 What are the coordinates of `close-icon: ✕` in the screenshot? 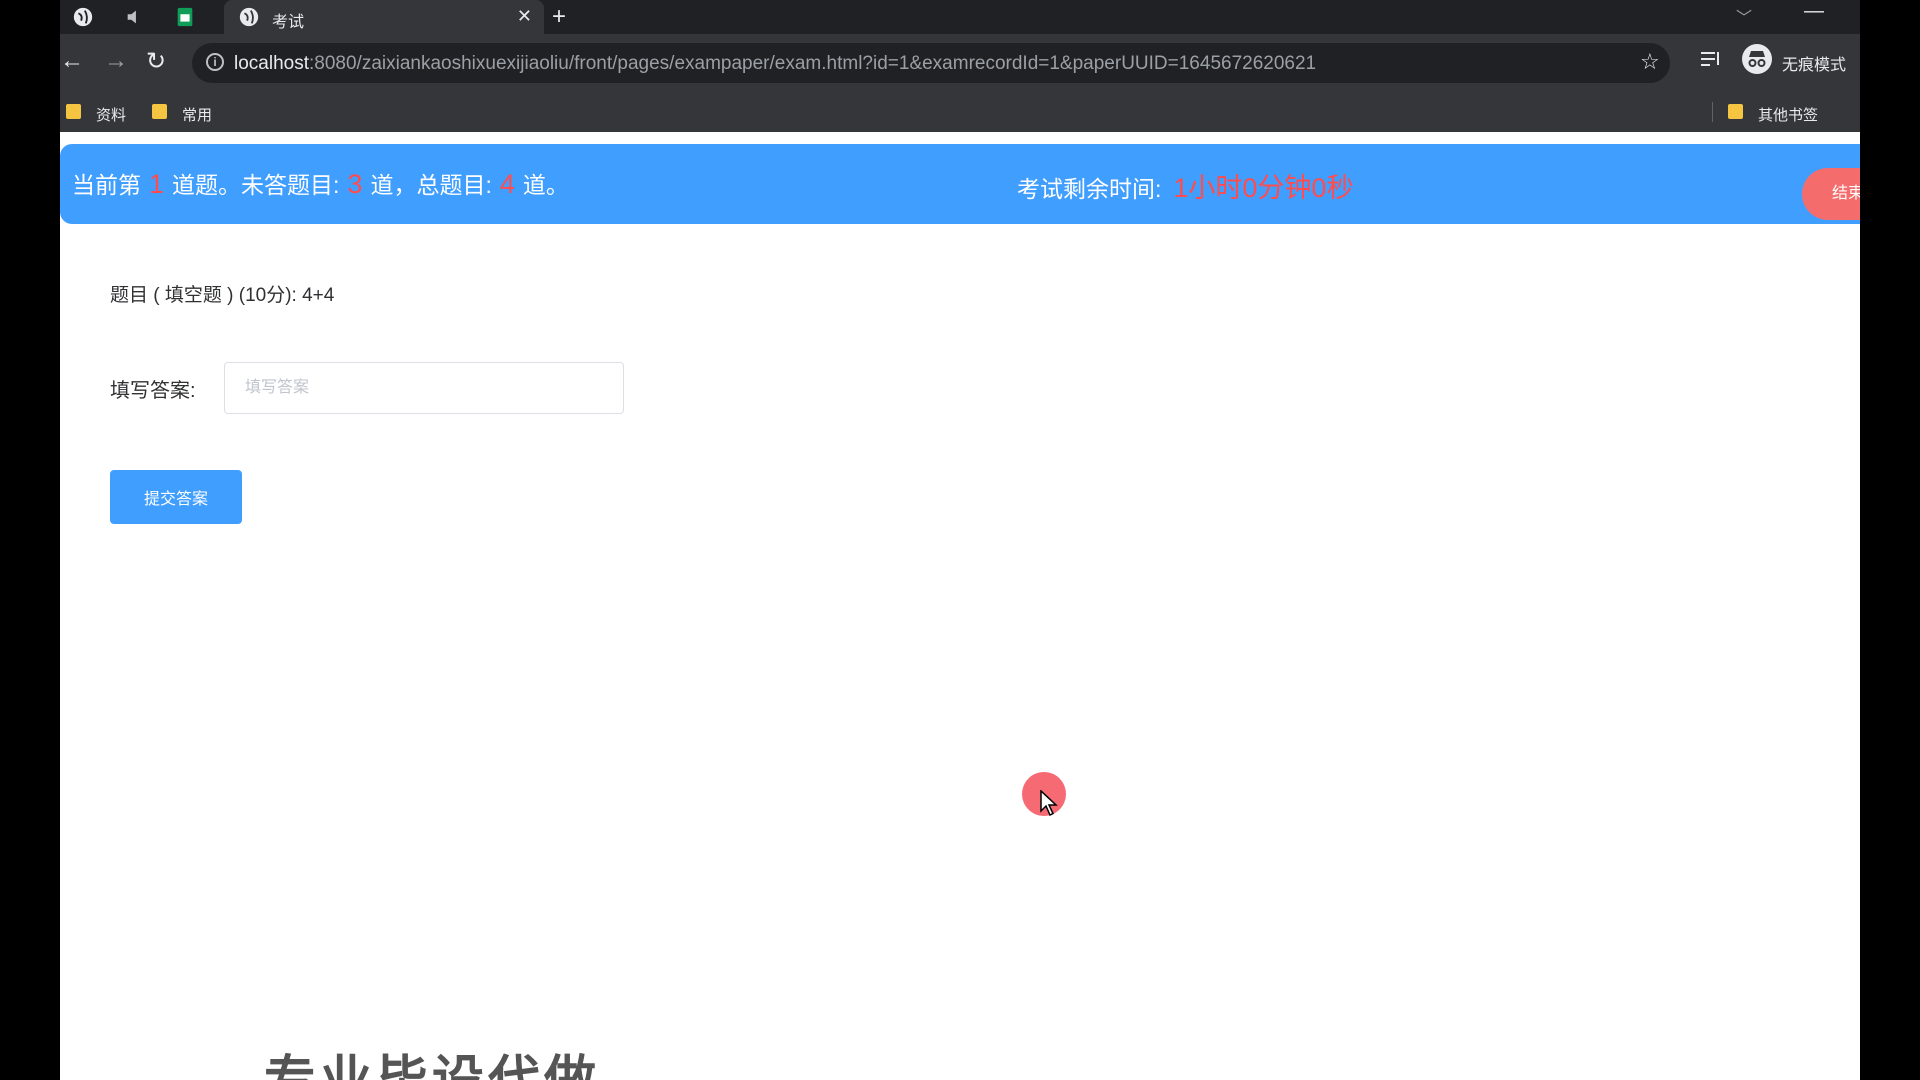 It's located at (524, 16).